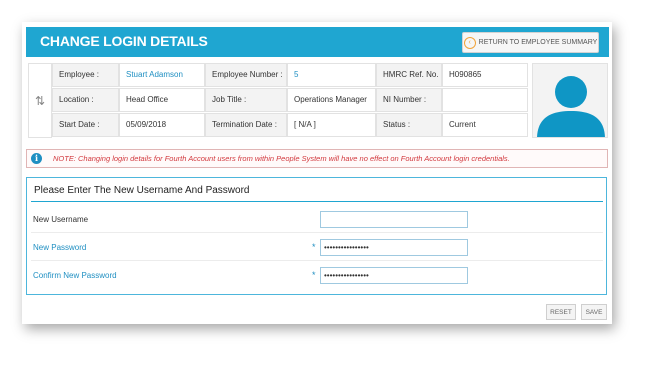  Describe the element at coordinates (485, 100) in the screenshot. I see `ni-number-value` at that location.